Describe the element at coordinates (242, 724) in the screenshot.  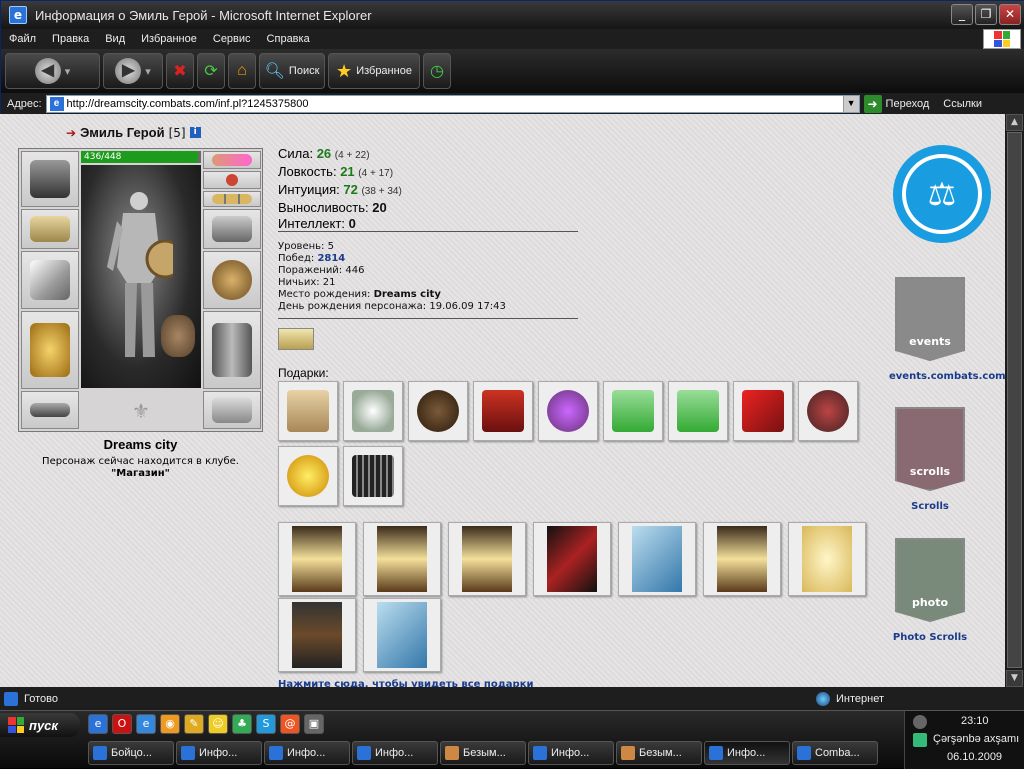
I see `contacts-icon: ♣` at that location.